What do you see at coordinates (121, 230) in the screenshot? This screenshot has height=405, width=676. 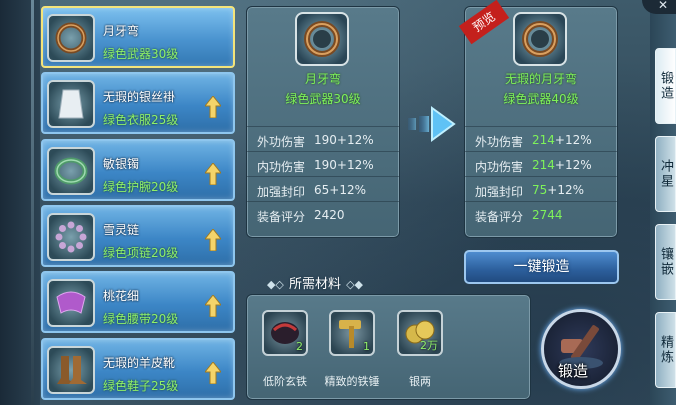 I see `equipment-name: 雪灵链` at bounding box center [121, 230].